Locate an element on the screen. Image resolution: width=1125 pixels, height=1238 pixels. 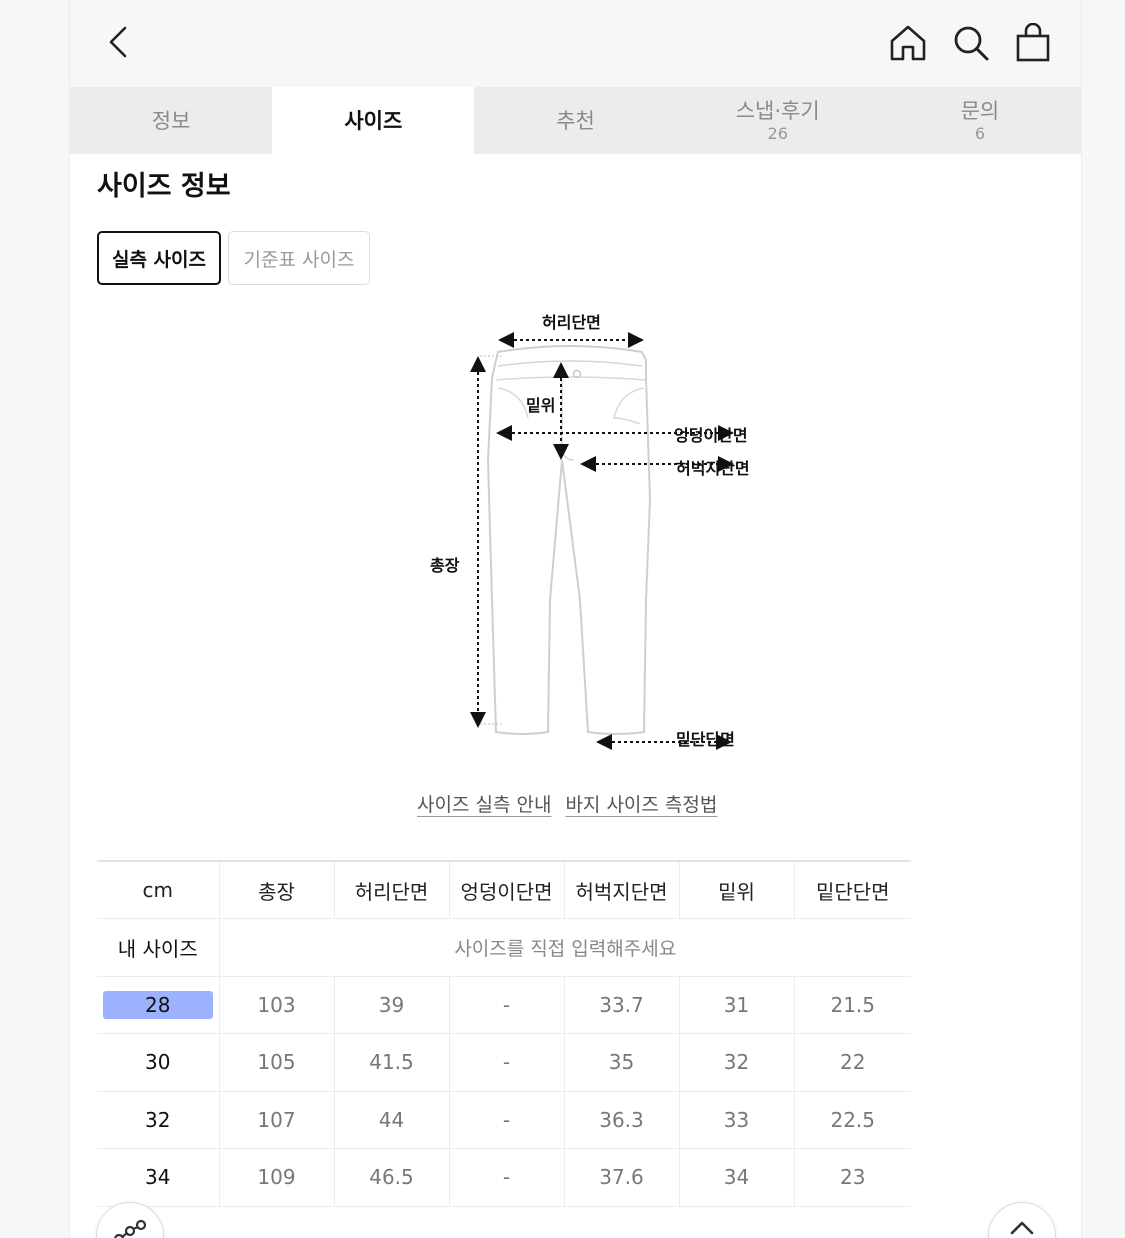
label-hem: 밑단단면 is located at coordinates (705, 739).